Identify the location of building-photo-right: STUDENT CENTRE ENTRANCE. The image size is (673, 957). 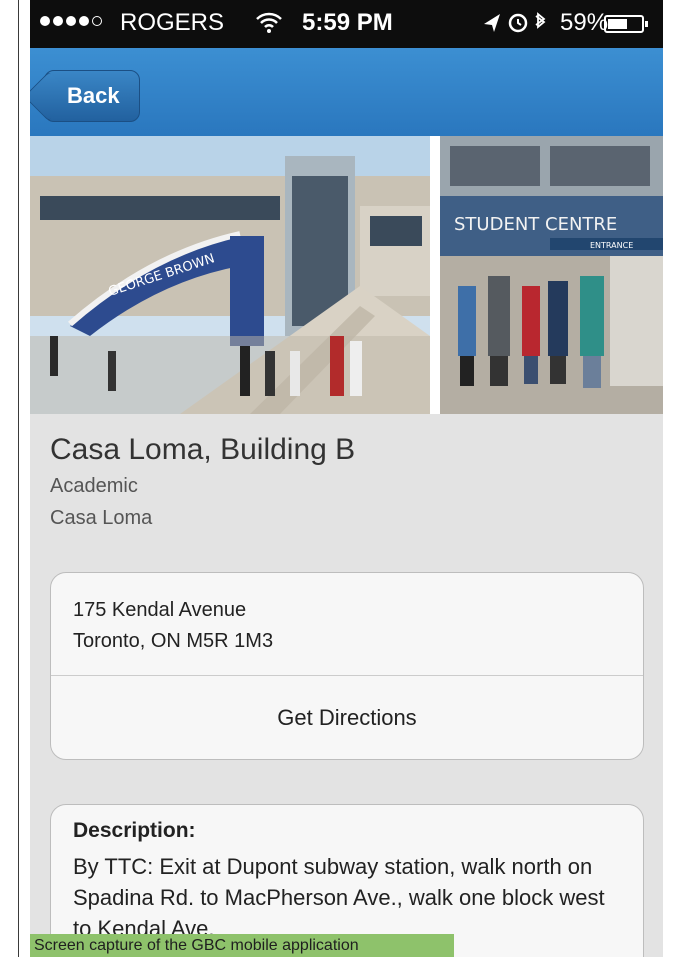
(551, 275).